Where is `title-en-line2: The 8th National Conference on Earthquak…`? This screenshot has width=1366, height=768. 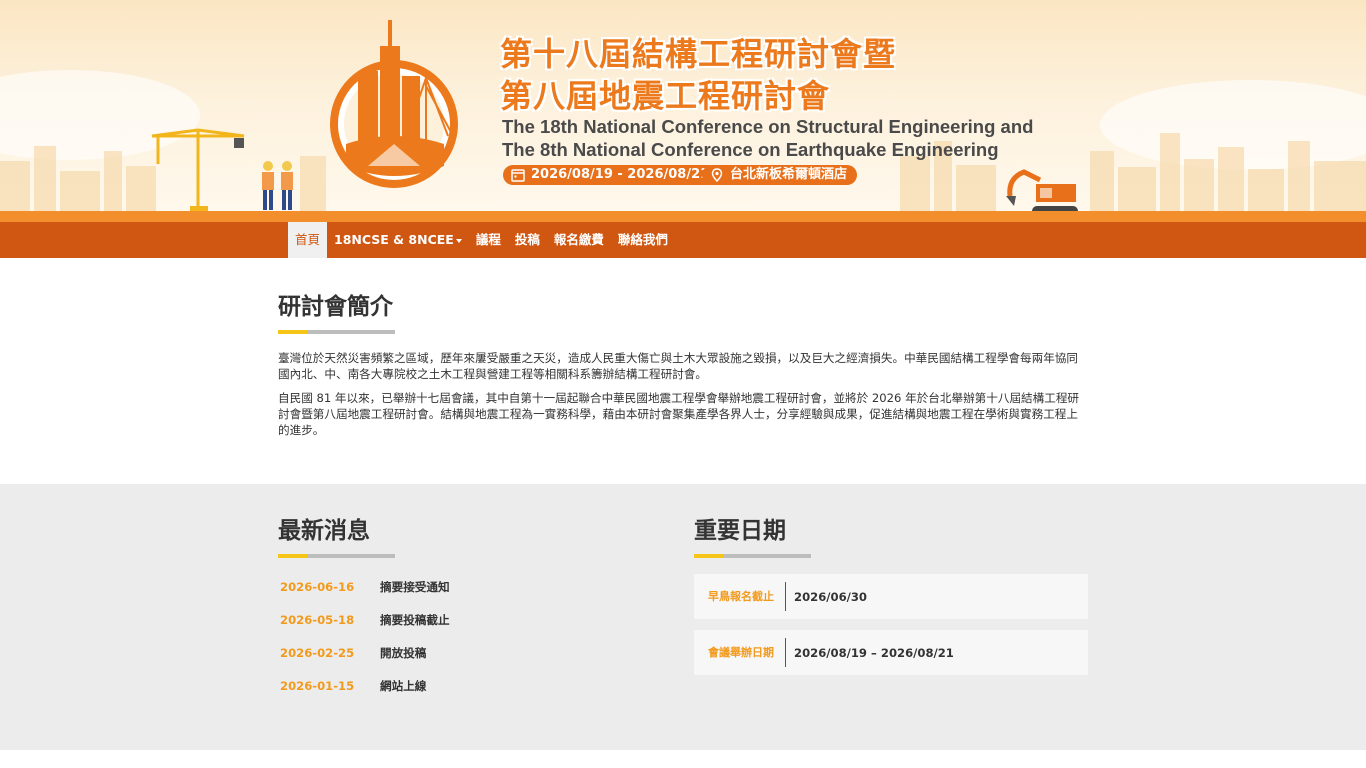
title-en-line2: The 8th National Conference on Earthquak… is located at coordinates (750, 149).